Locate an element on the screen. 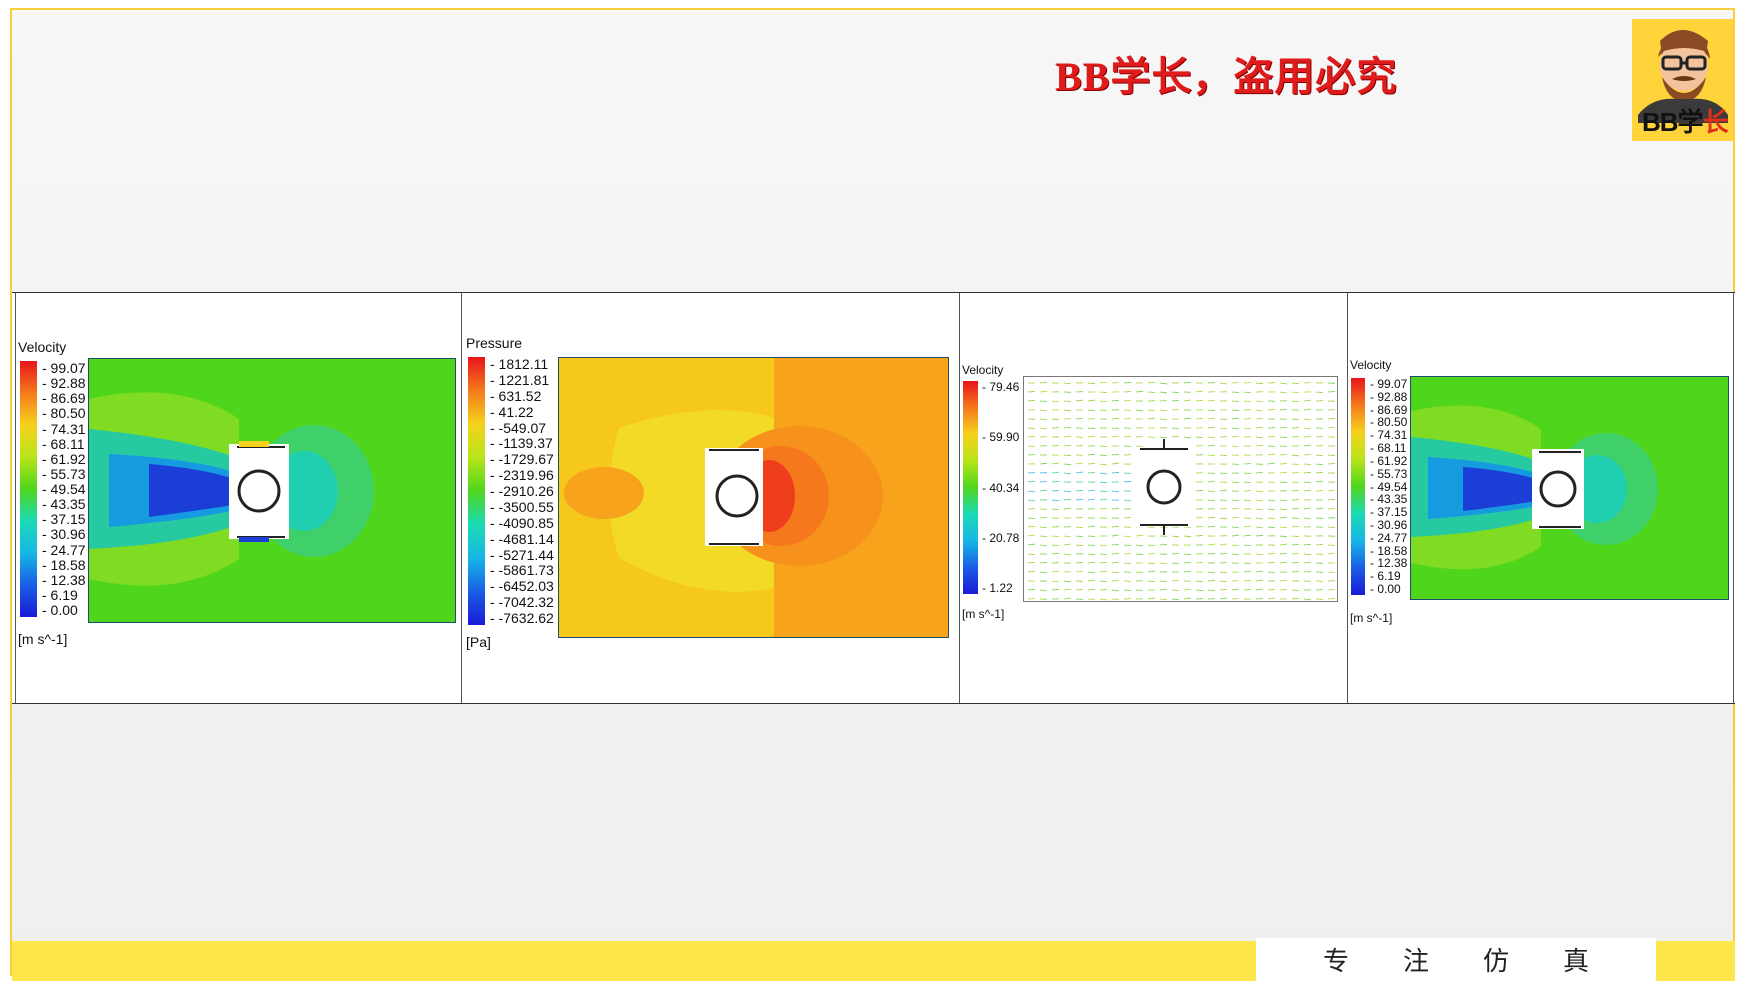 This screenshot has height=985, width=1745. footer-char: 真 is located at coordinates (1575, 962).